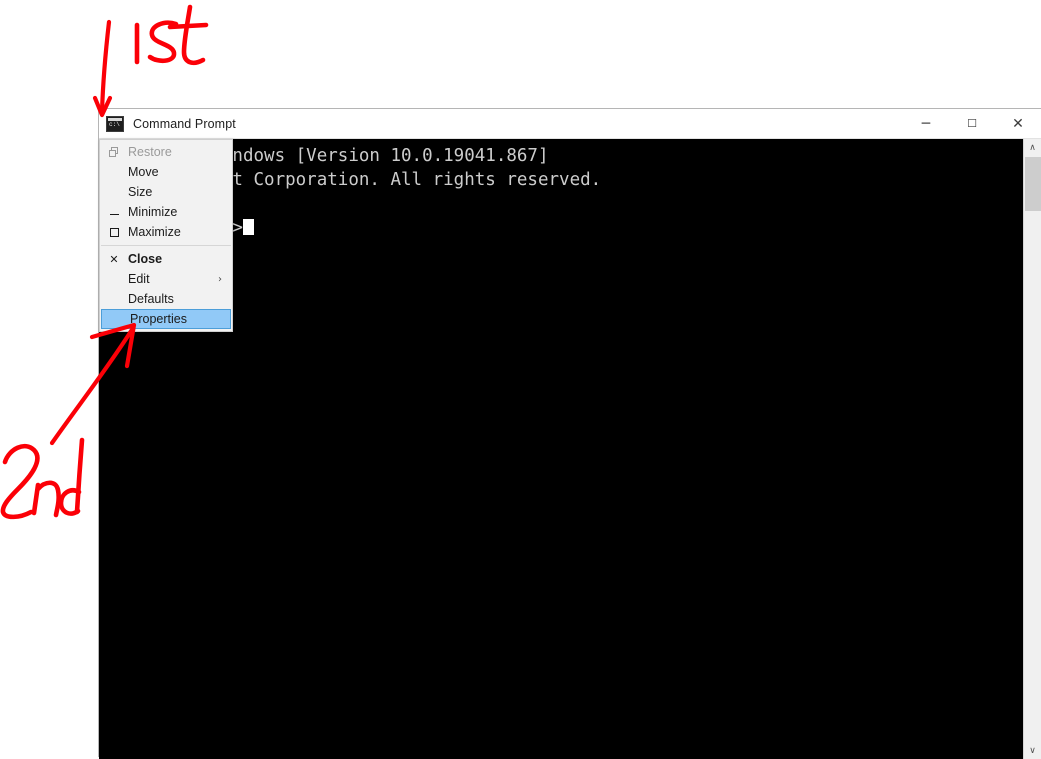  I want to click on menu-item-size-label: Size, so click(140, 192).